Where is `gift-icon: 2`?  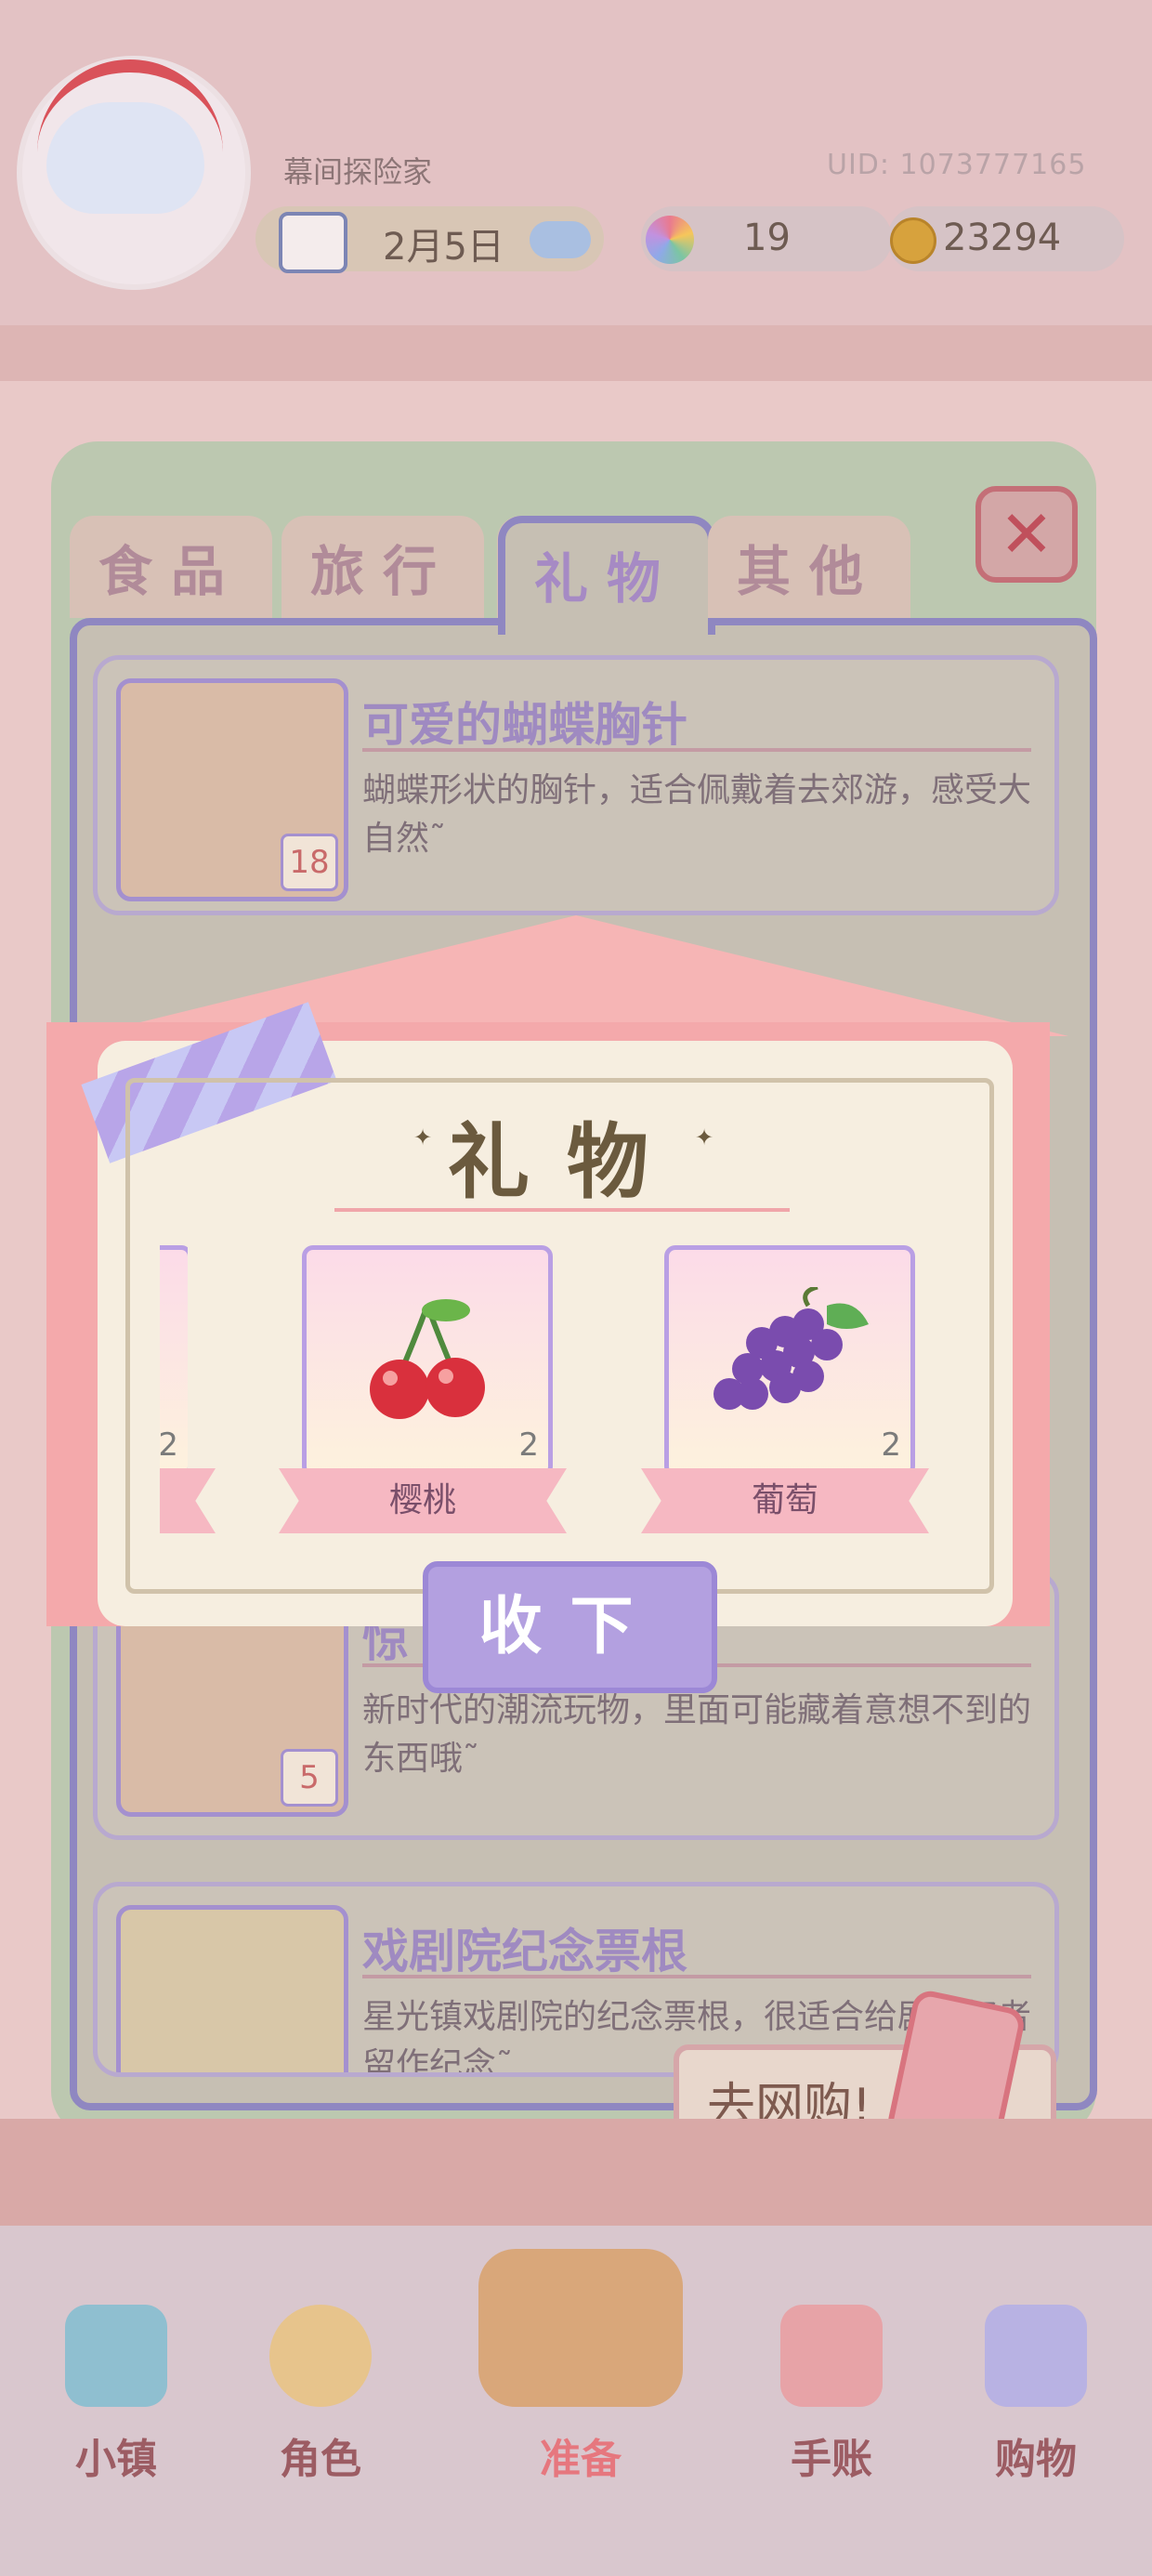
gift-icon: 2 is located at coordinates (174, 1356).